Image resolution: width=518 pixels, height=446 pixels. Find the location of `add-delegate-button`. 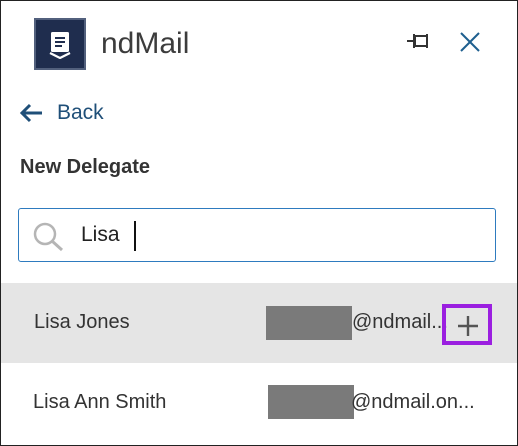

add-delegate-button is located at coordinates (467, 324).